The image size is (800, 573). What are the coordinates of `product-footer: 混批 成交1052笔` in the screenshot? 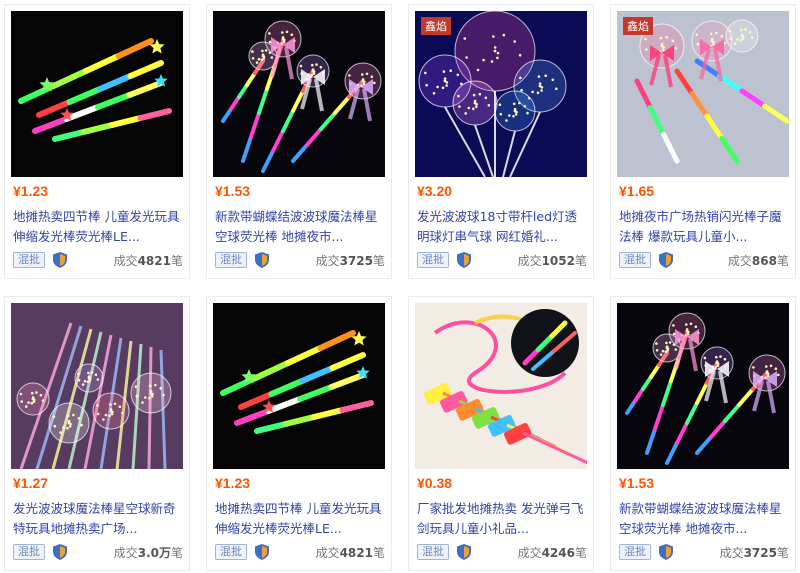 It's located at (502, 261).